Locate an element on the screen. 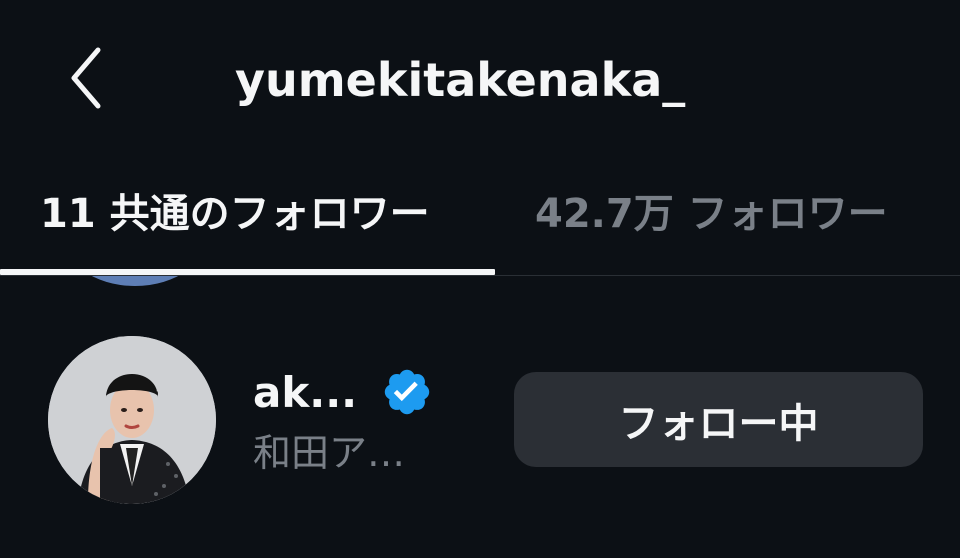 This screenshot has width=960, height=558. chevron-left-icon is located at coordinates (86, 80).